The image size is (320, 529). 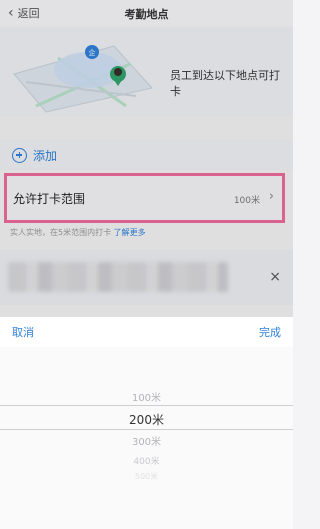 What do you see at coordinates (118, 277) in the screenshot?
I see `blurred-content` at bounding box center [118, 277].